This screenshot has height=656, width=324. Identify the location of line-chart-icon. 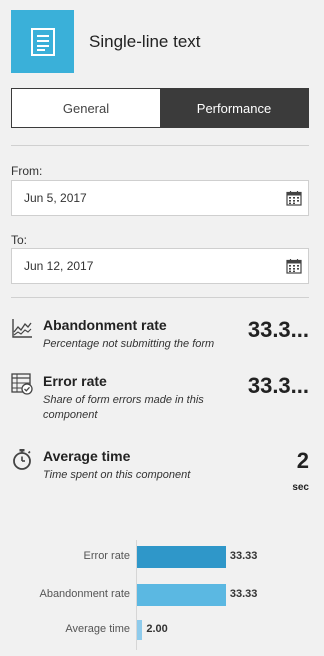
(22, 328).